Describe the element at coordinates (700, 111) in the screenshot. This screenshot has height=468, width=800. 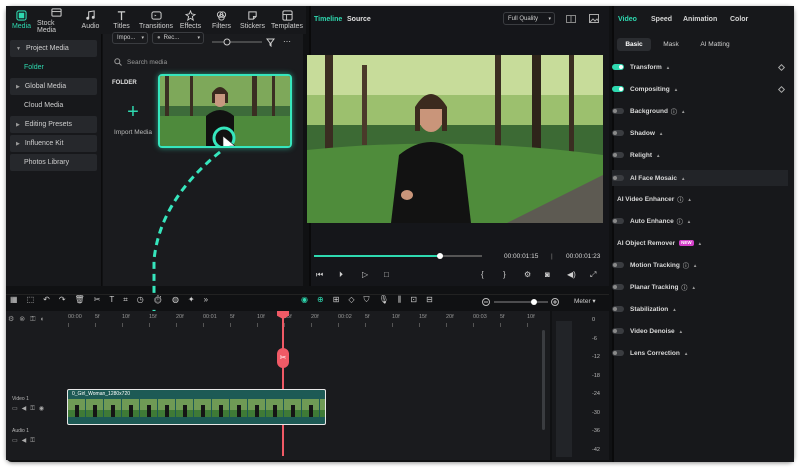
I see `property-background: Background ⓘ ▲` at that location.